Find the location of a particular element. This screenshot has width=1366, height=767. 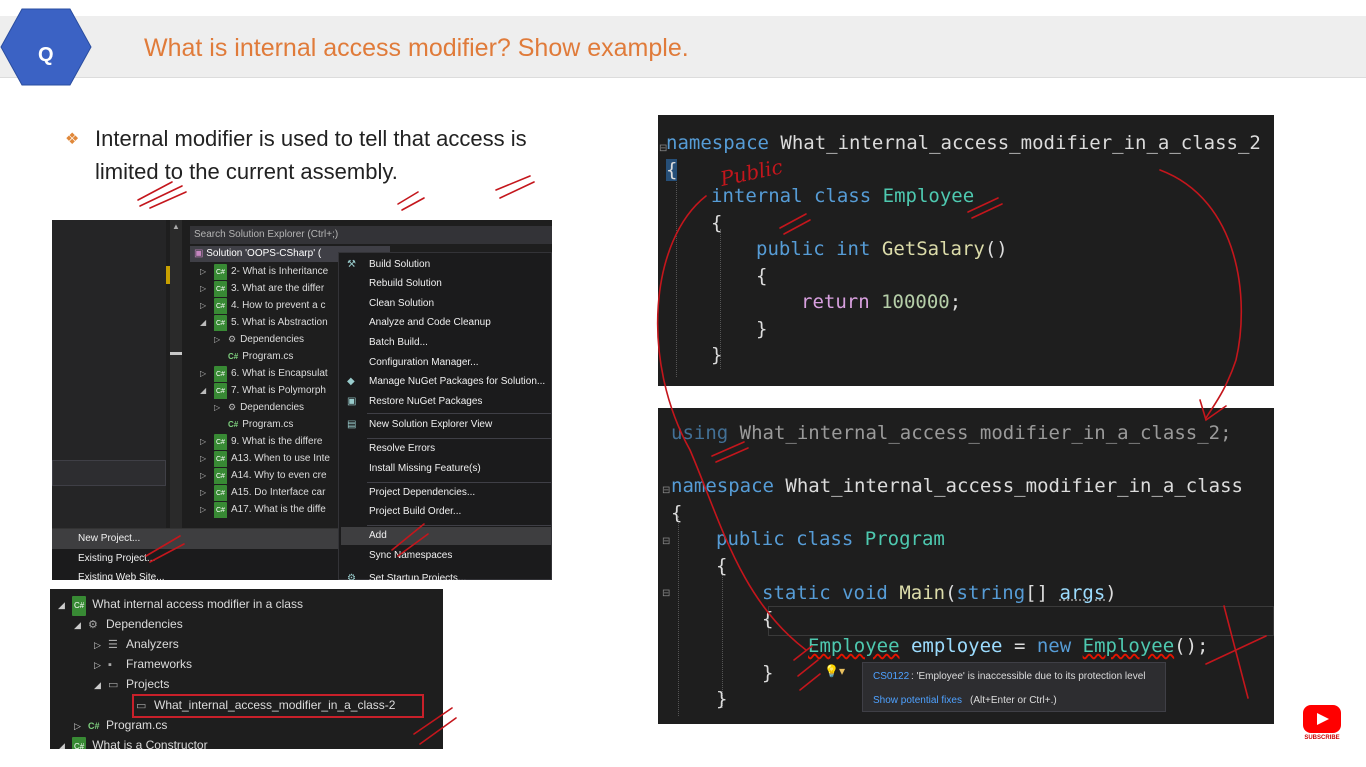

code-line-class: public class Program is located at coordinates (830, 539).